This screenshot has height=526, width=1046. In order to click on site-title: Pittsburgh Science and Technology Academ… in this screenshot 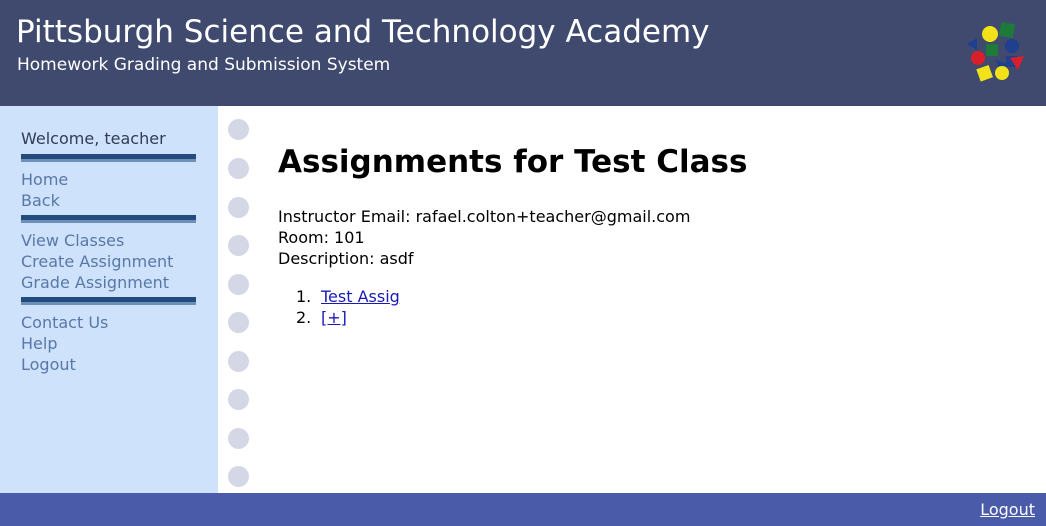, I will do `click(363, 32)`.